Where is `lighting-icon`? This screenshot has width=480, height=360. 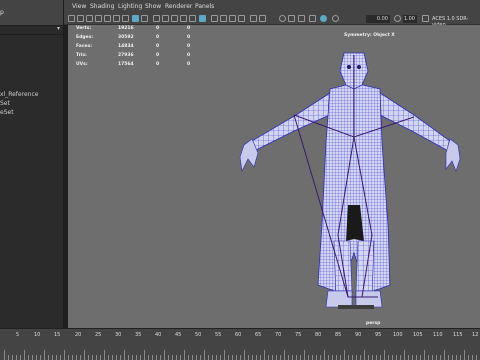 lighting-icon is located at coordinates (183, 18).